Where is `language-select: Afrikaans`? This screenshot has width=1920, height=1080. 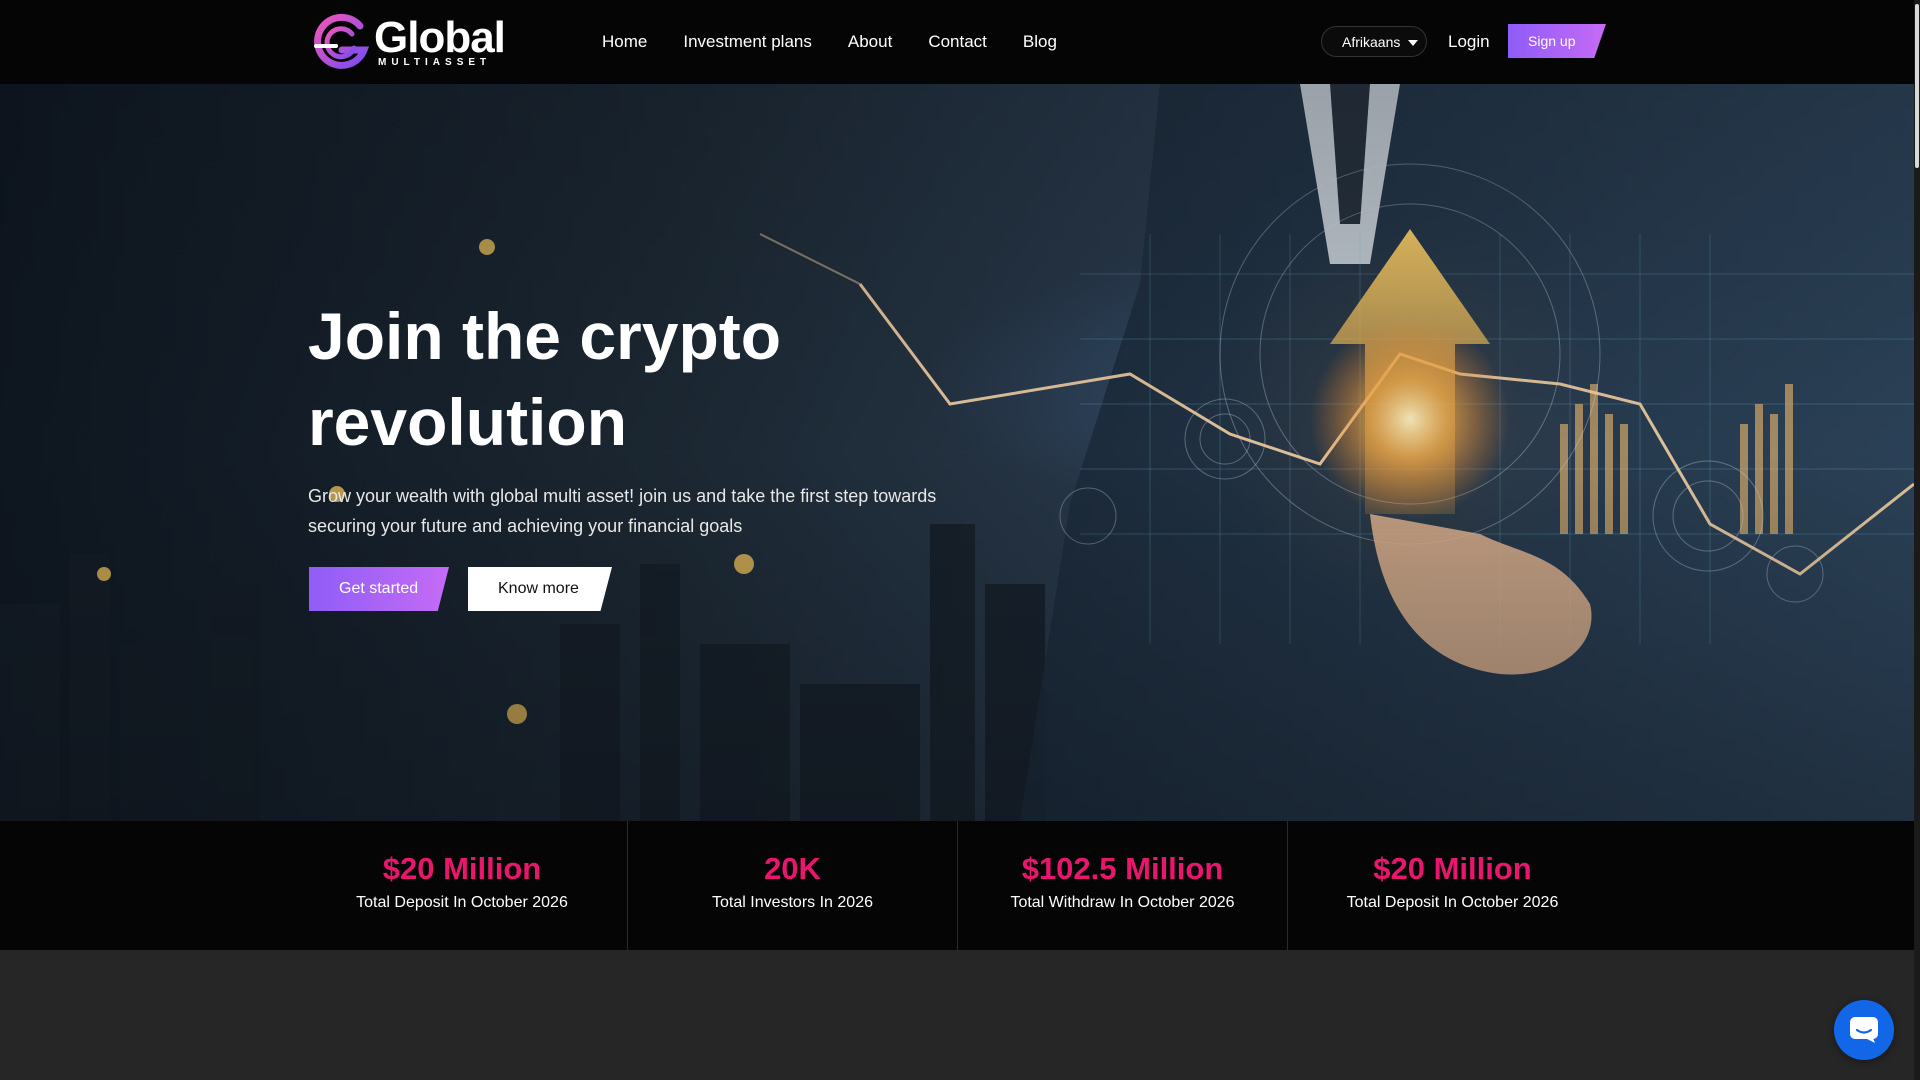 language-select: Afrikaans is located at coordinates (1374, 41).